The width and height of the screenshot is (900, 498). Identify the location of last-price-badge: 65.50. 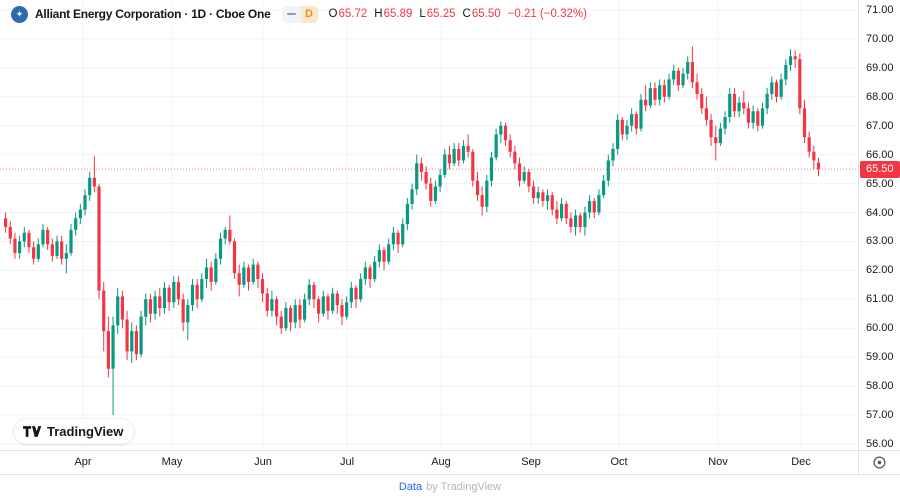
(880, 169).